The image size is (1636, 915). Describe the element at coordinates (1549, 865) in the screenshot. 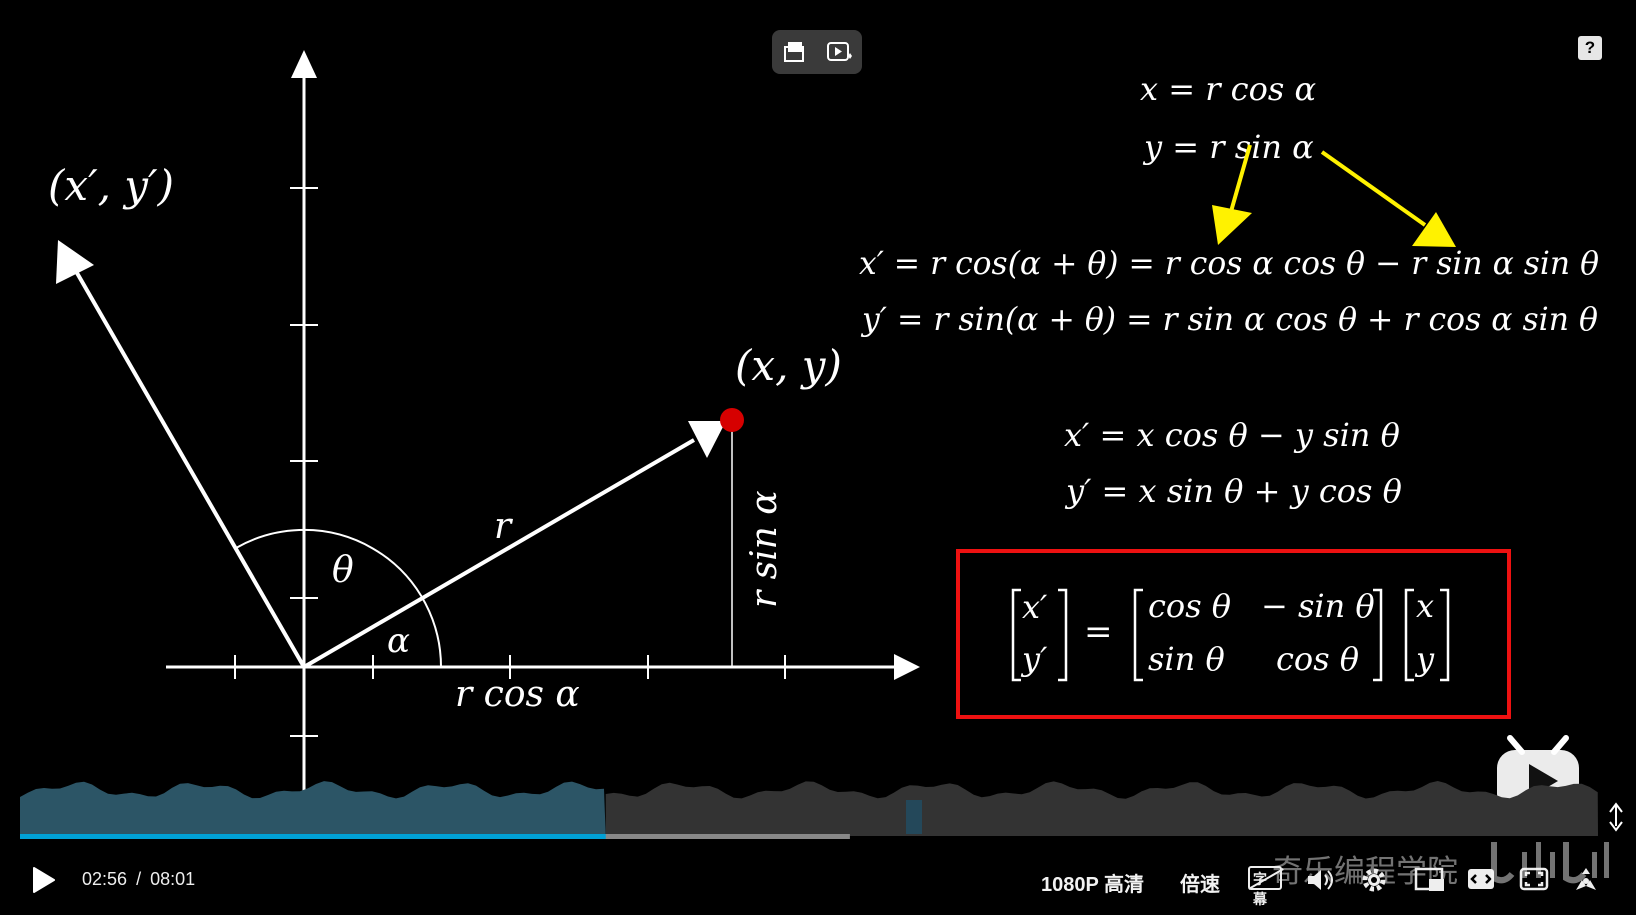

I see `bilibili-logo` at that location.